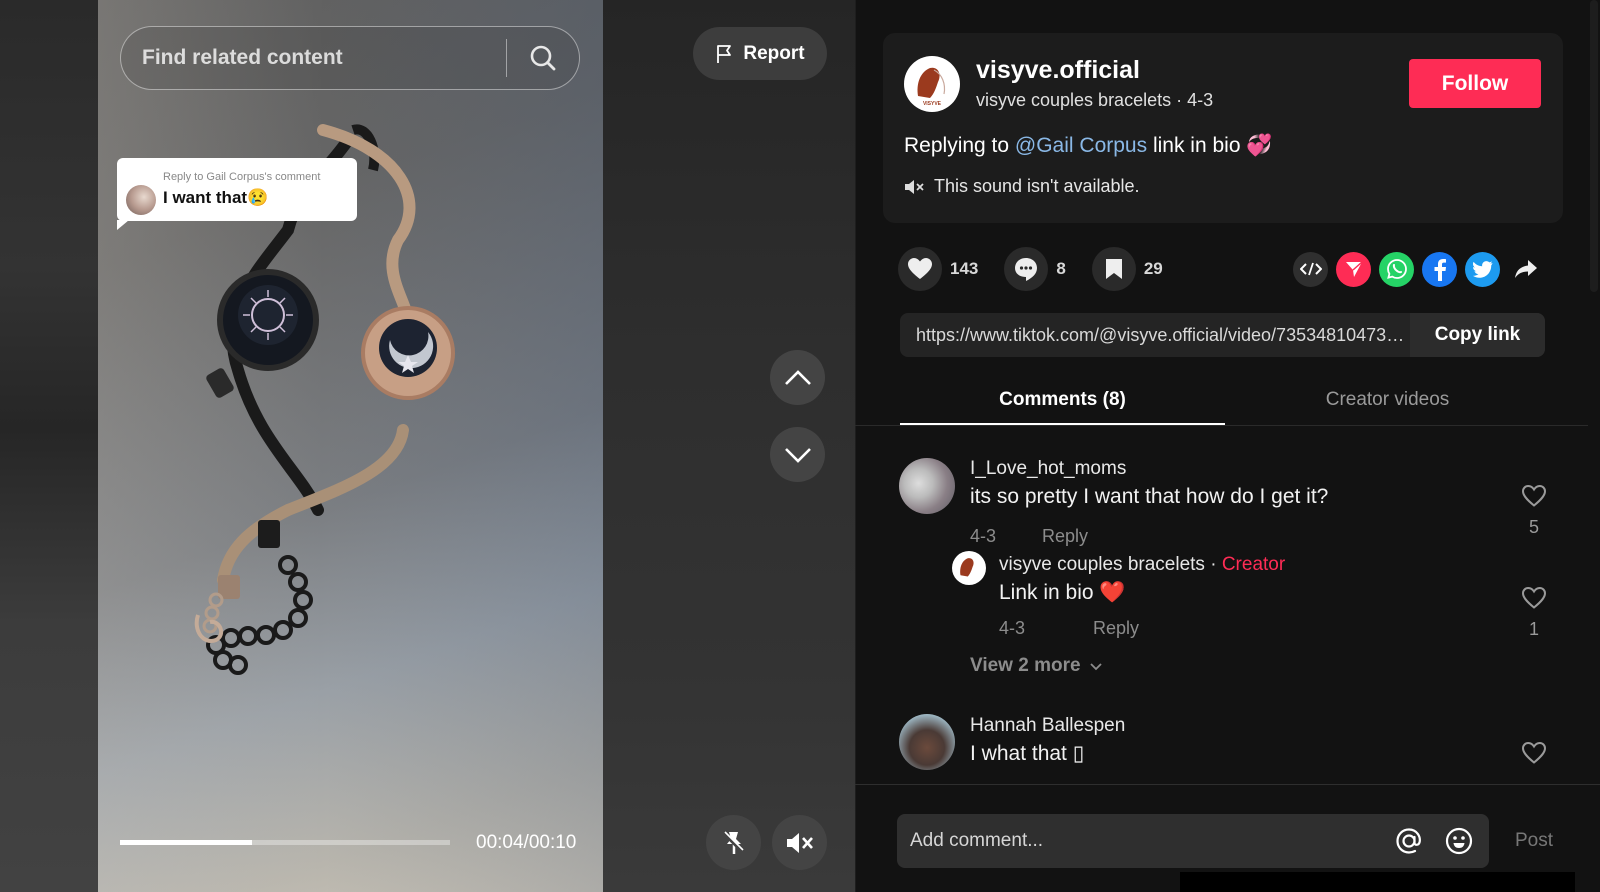 The image size is (1600, 892). I want to click on comment-composer, so click(1193, 841).